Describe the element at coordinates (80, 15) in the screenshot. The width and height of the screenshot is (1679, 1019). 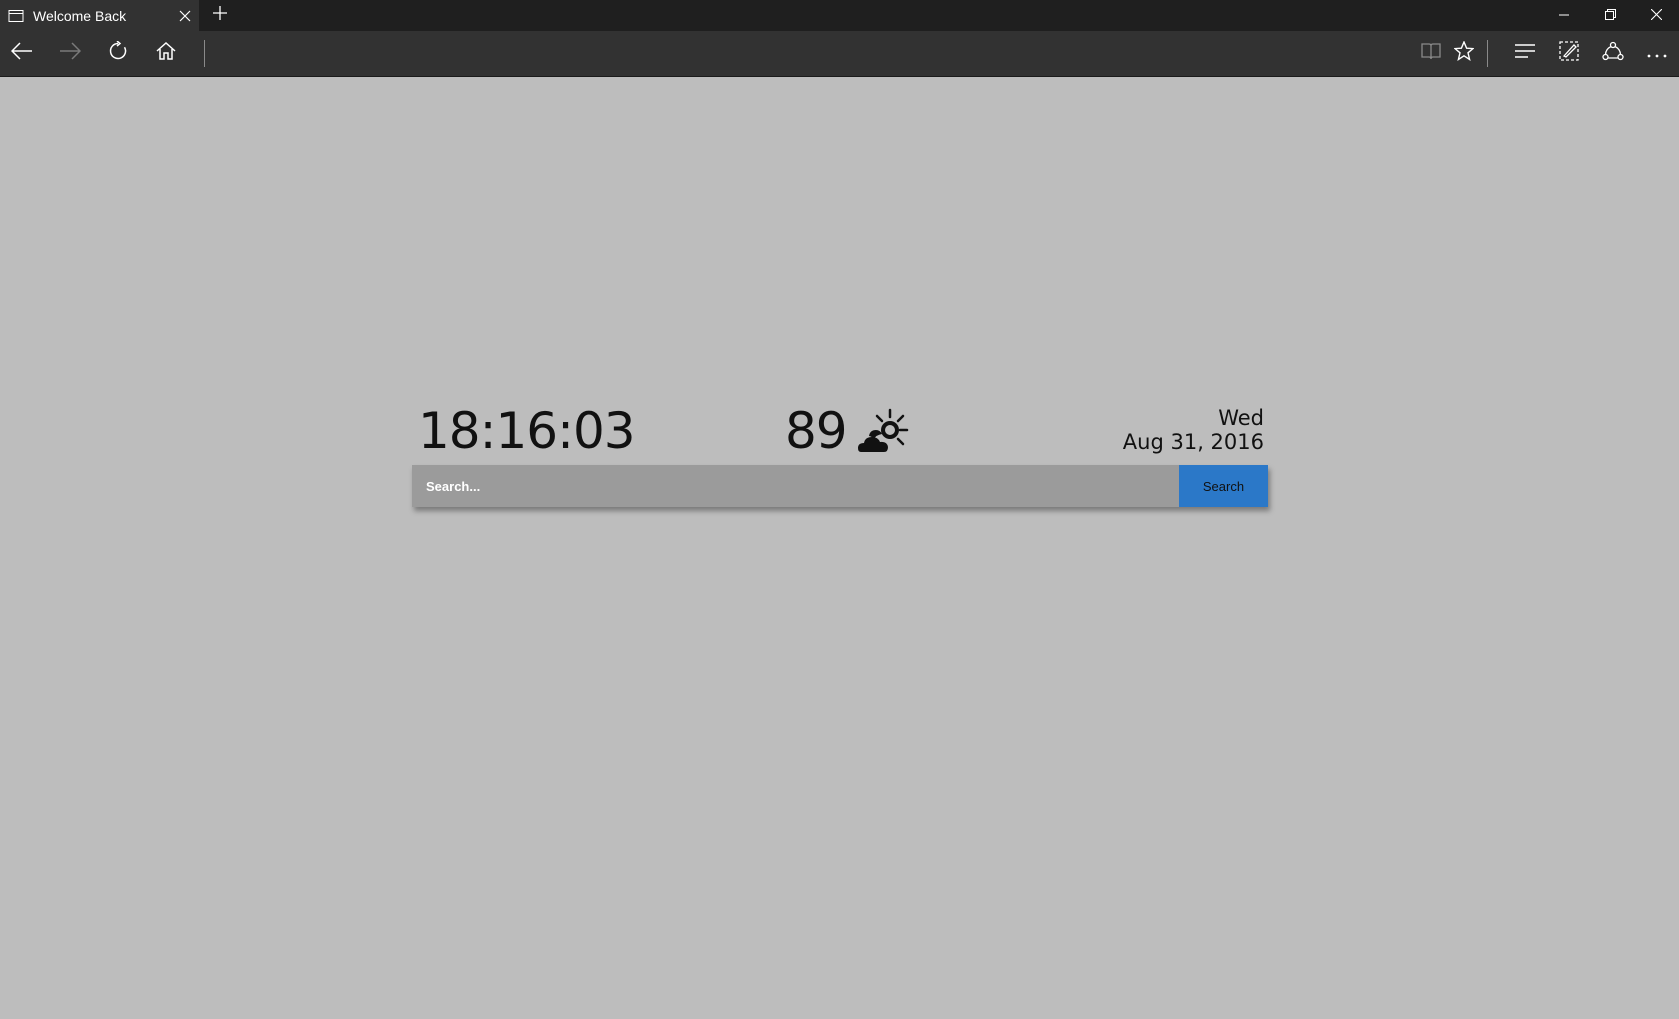
I see `tab-title: Welcome Back` at that location.